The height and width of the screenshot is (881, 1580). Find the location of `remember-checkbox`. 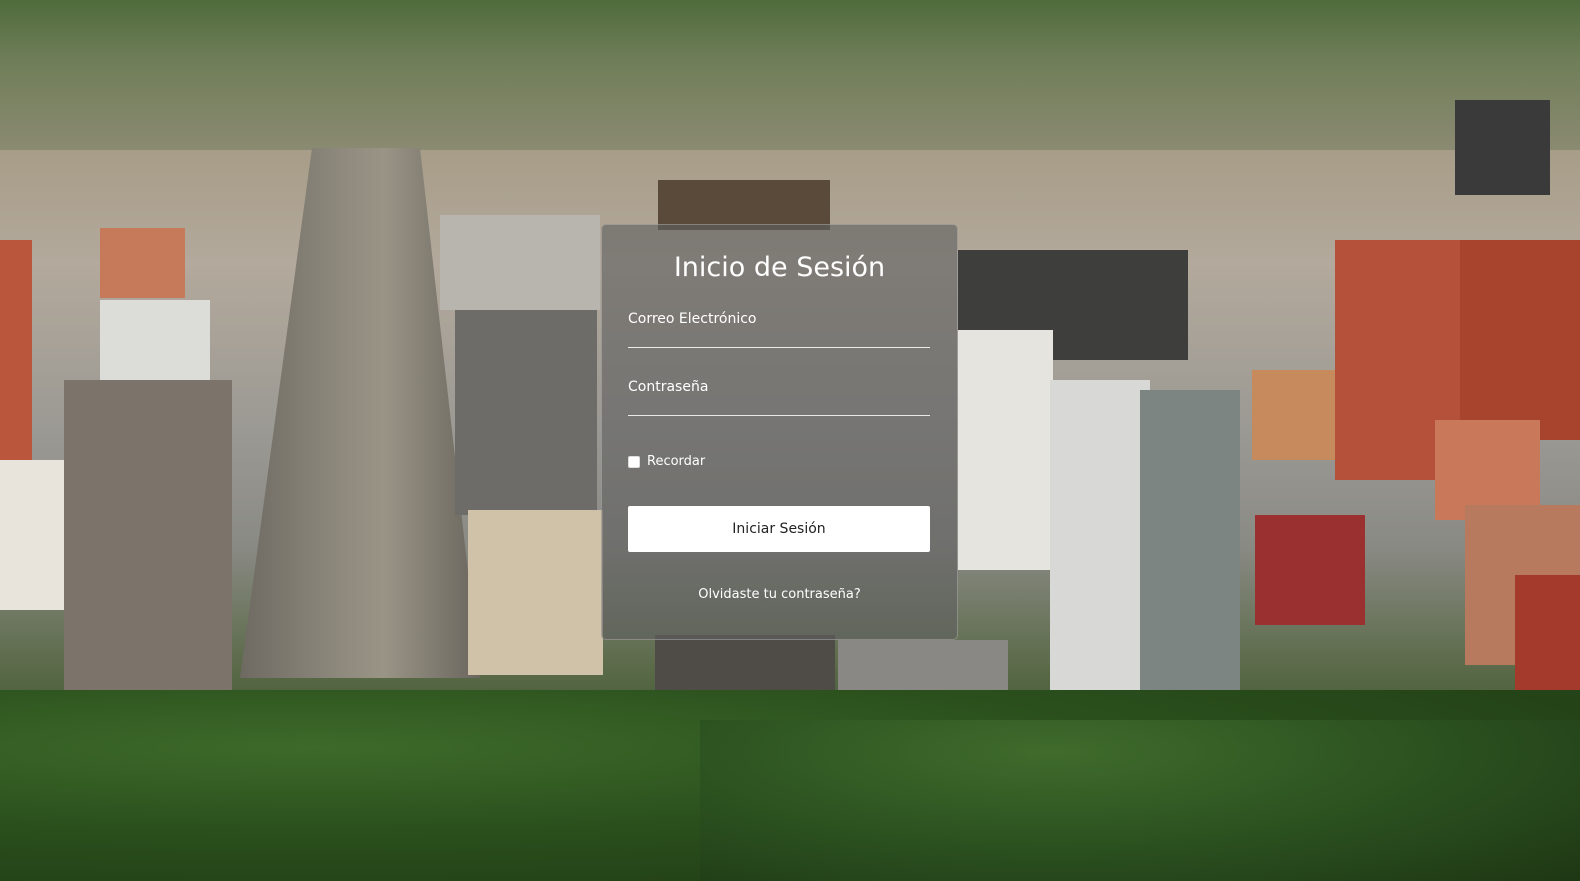

remember-checkbox is located at coordinates (634, 461).